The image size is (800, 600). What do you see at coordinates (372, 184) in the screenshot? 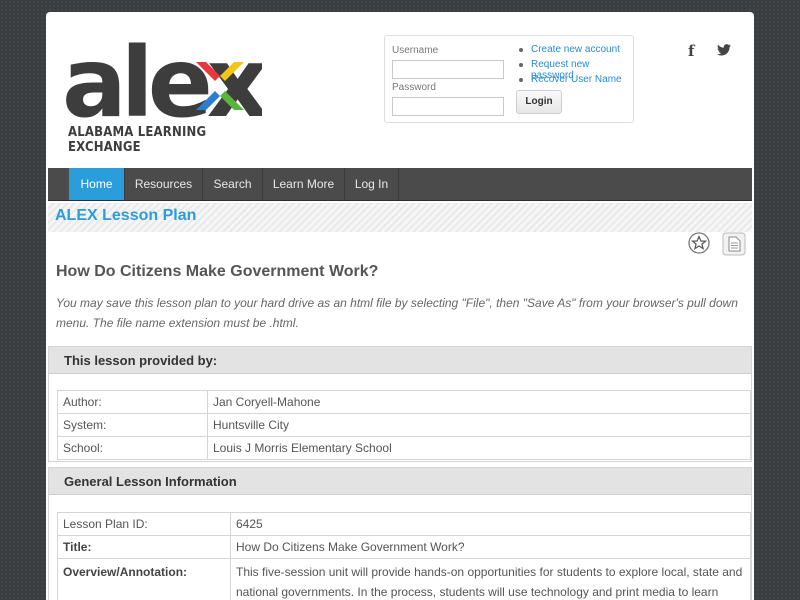
I see `nav-log-in: Log In` at bounding box center [372, 184].